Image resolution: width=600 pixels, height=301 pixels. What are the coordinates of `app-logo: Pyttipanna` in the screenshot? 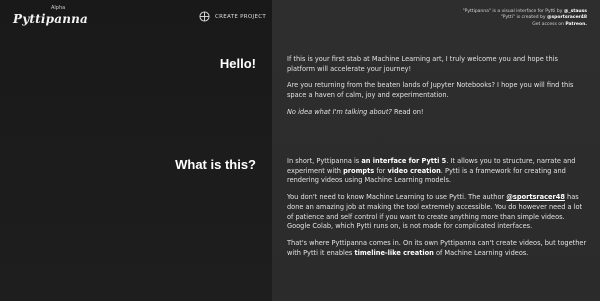 It's located at (50, 19).